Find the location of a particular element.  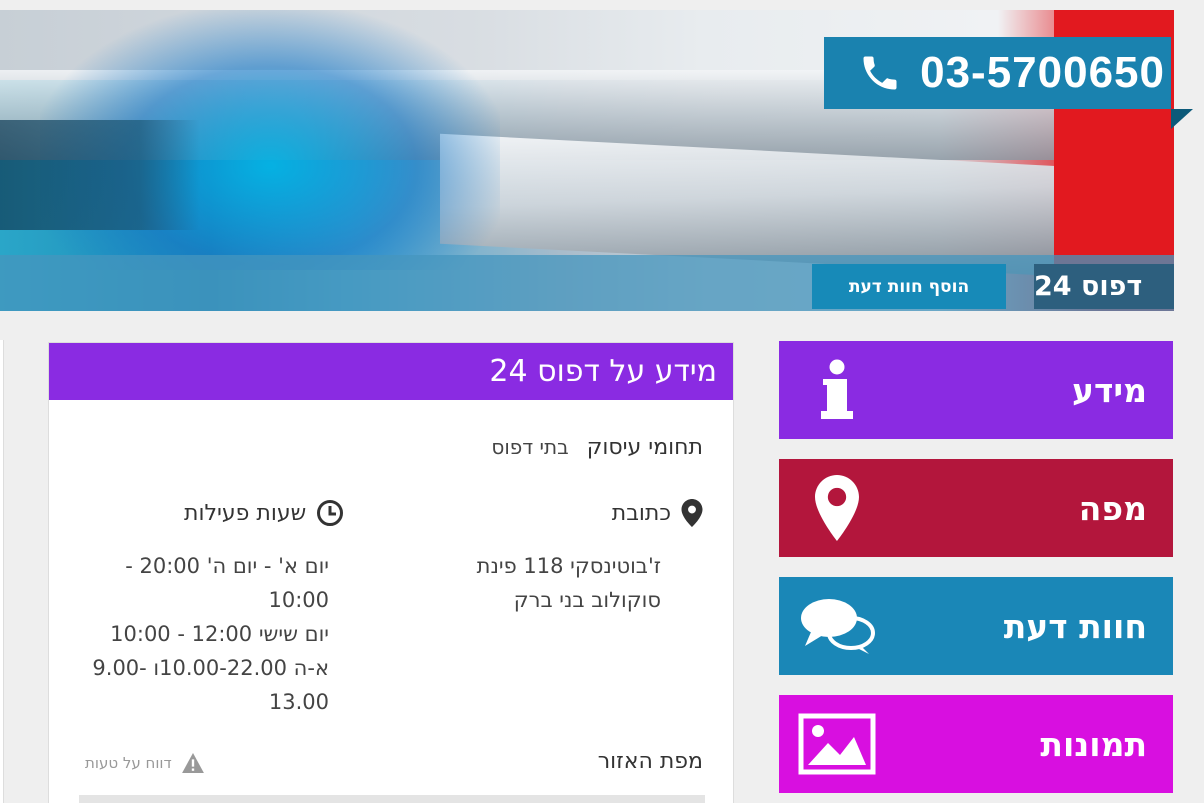

warning-icon is located at coordinates (192, 763).